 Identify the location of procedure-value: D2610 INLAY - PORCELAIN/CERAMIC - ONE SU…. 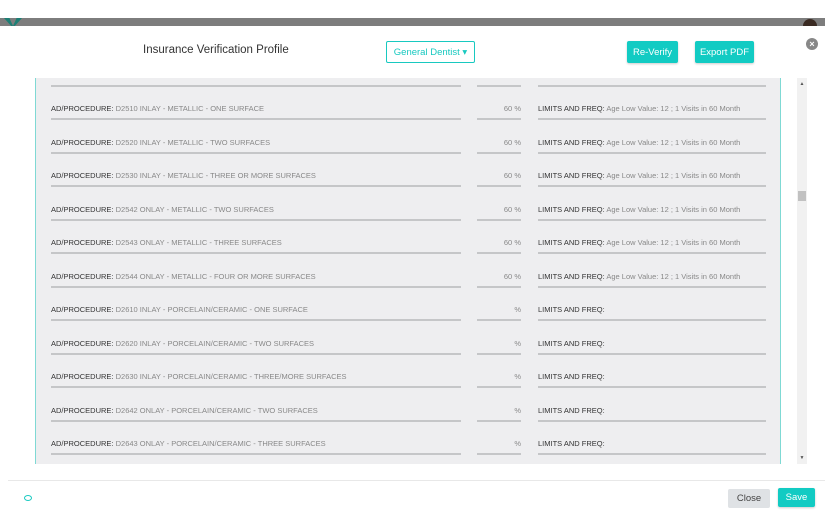
(211, 309).